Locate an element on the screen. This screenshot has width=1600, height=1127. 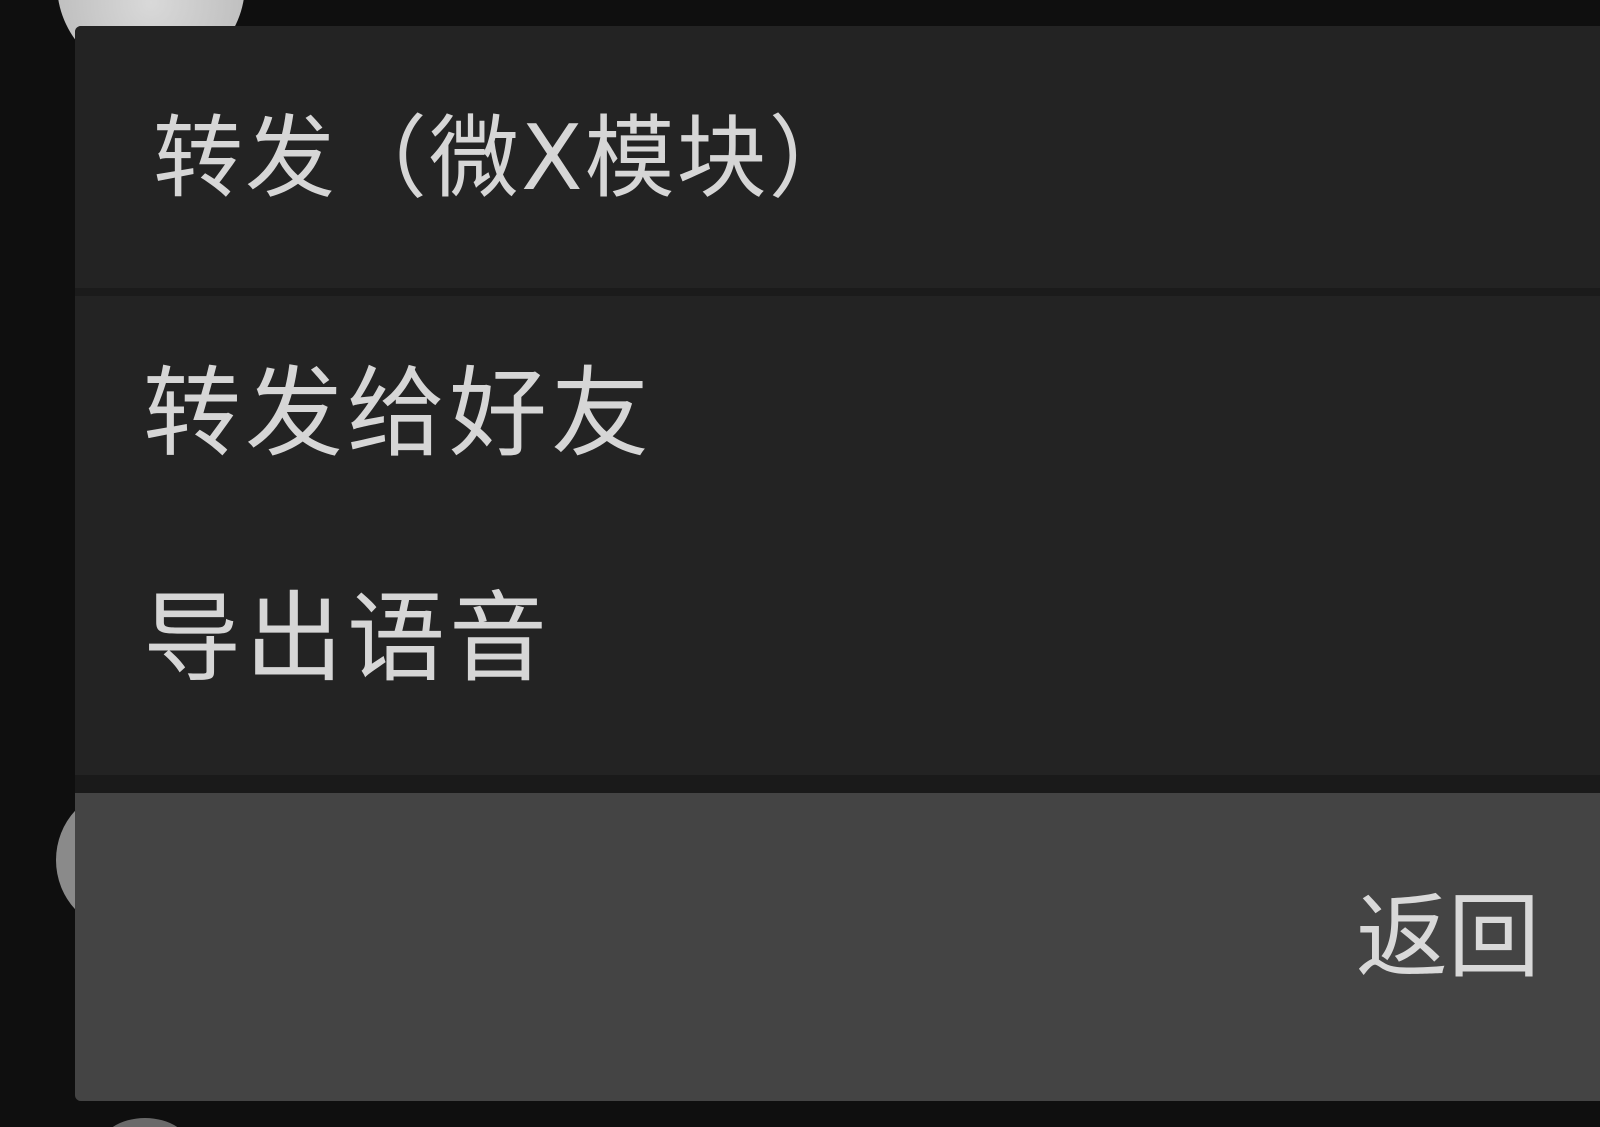
menu-item-label: 转发给好友 is located at coordinates (398, 414).